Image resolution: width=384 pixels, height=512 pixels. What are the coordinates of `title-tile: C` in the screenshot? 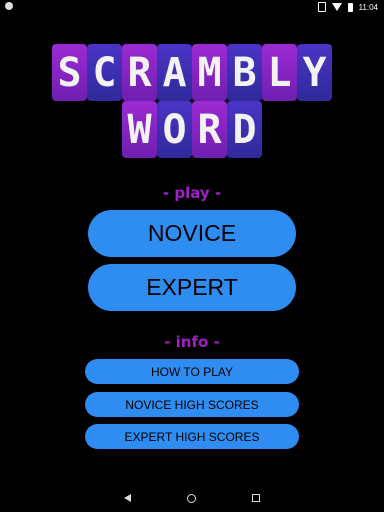 It's located at (104, 72).